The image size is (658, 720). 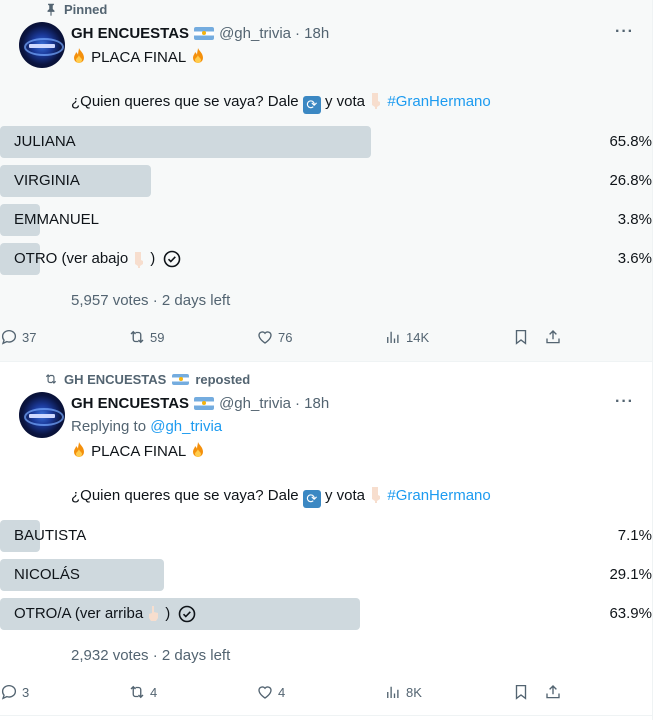 What do you see at coordinates (47, 180) in the screenshot?
I see `poll-option-label: VIRGINIA` at bounding box center [47, 180].